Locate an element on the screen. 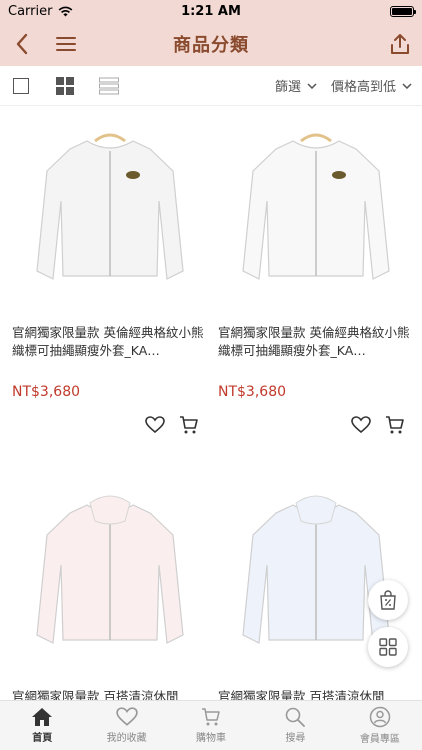  filter-label: 篩選 is located at coordinates (287, 87).